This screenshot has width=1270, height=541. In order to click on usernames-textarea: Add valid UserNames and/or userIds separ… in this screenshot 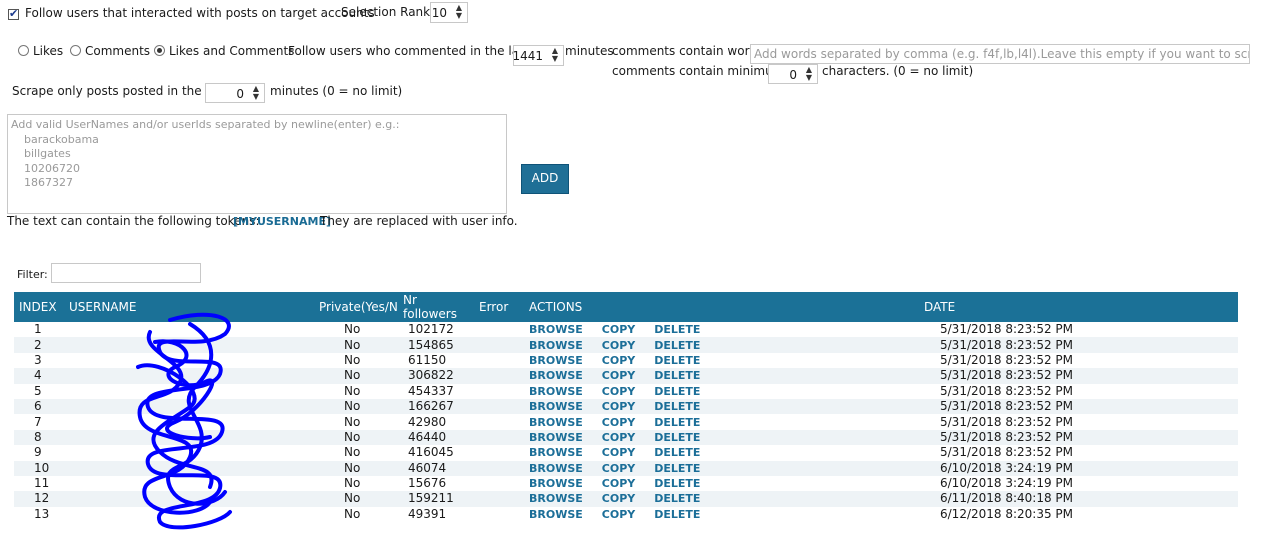, I will do `click(257, 164)`.